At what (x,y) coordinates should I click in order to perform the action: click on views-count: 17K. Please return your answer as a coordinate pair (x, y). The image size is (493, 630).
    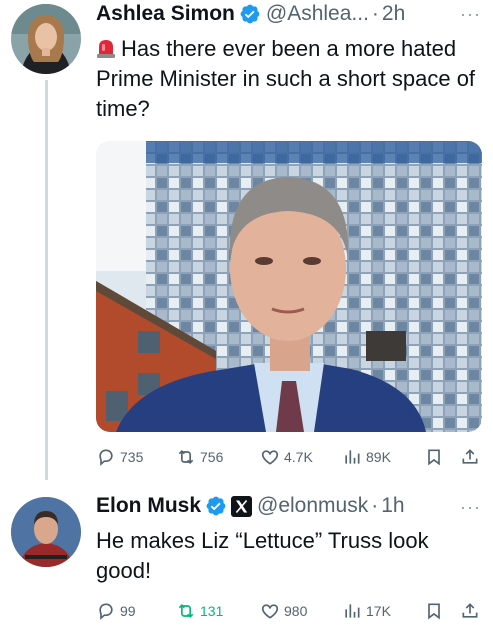
    Looking at the image, I should click on (378, 611).